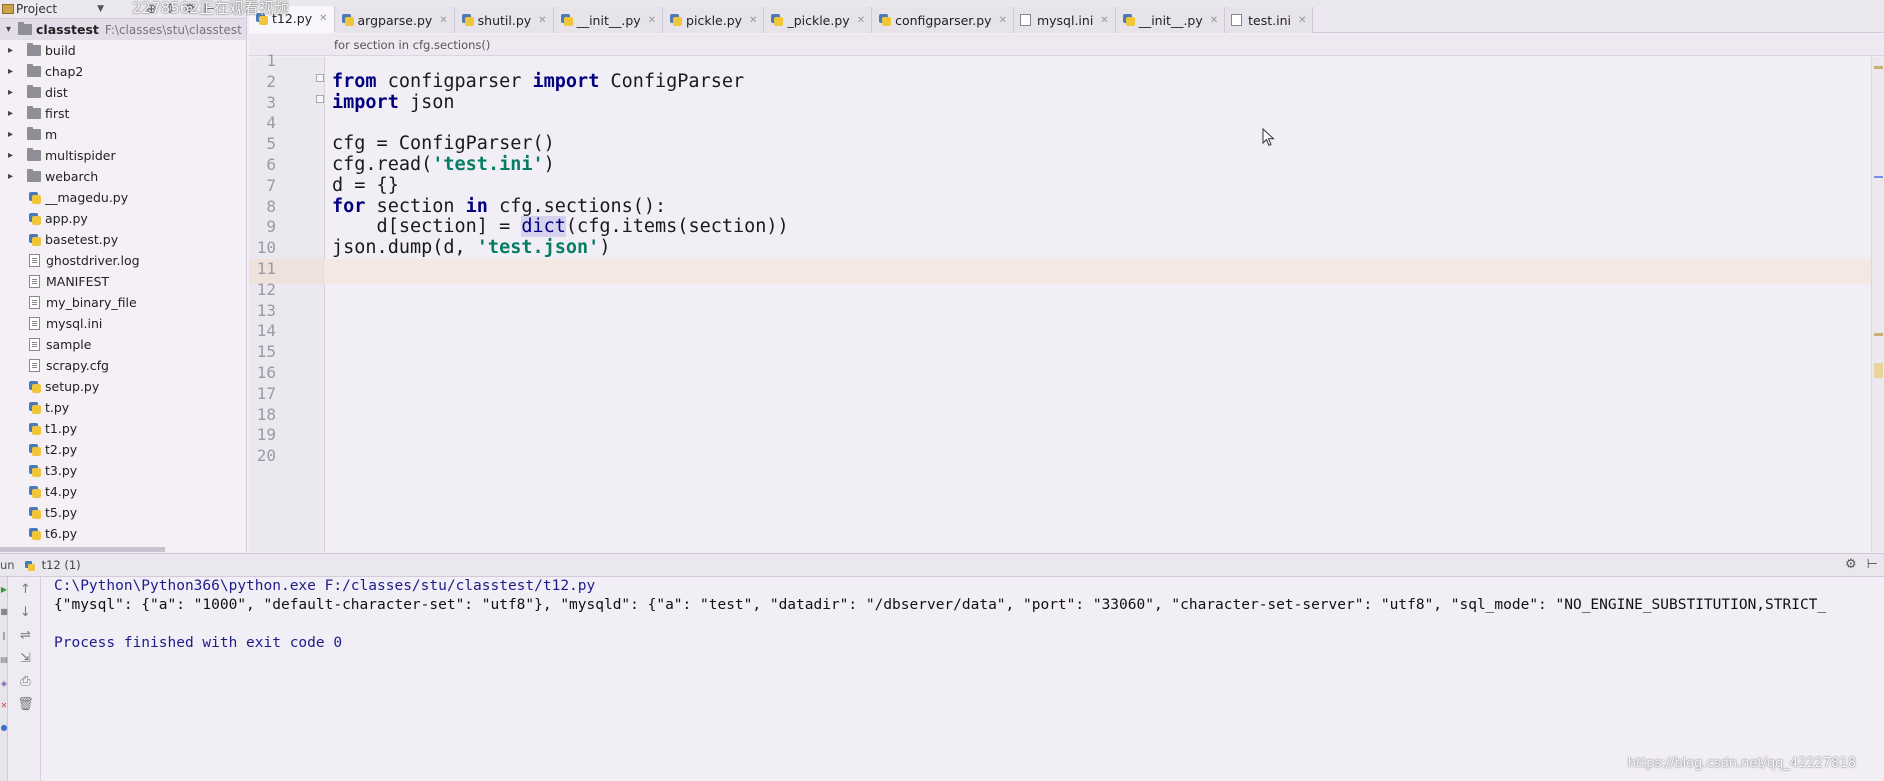 The image size is (1884, 781). I want to click on tree-file-item: setup.py, so click(123, 386).